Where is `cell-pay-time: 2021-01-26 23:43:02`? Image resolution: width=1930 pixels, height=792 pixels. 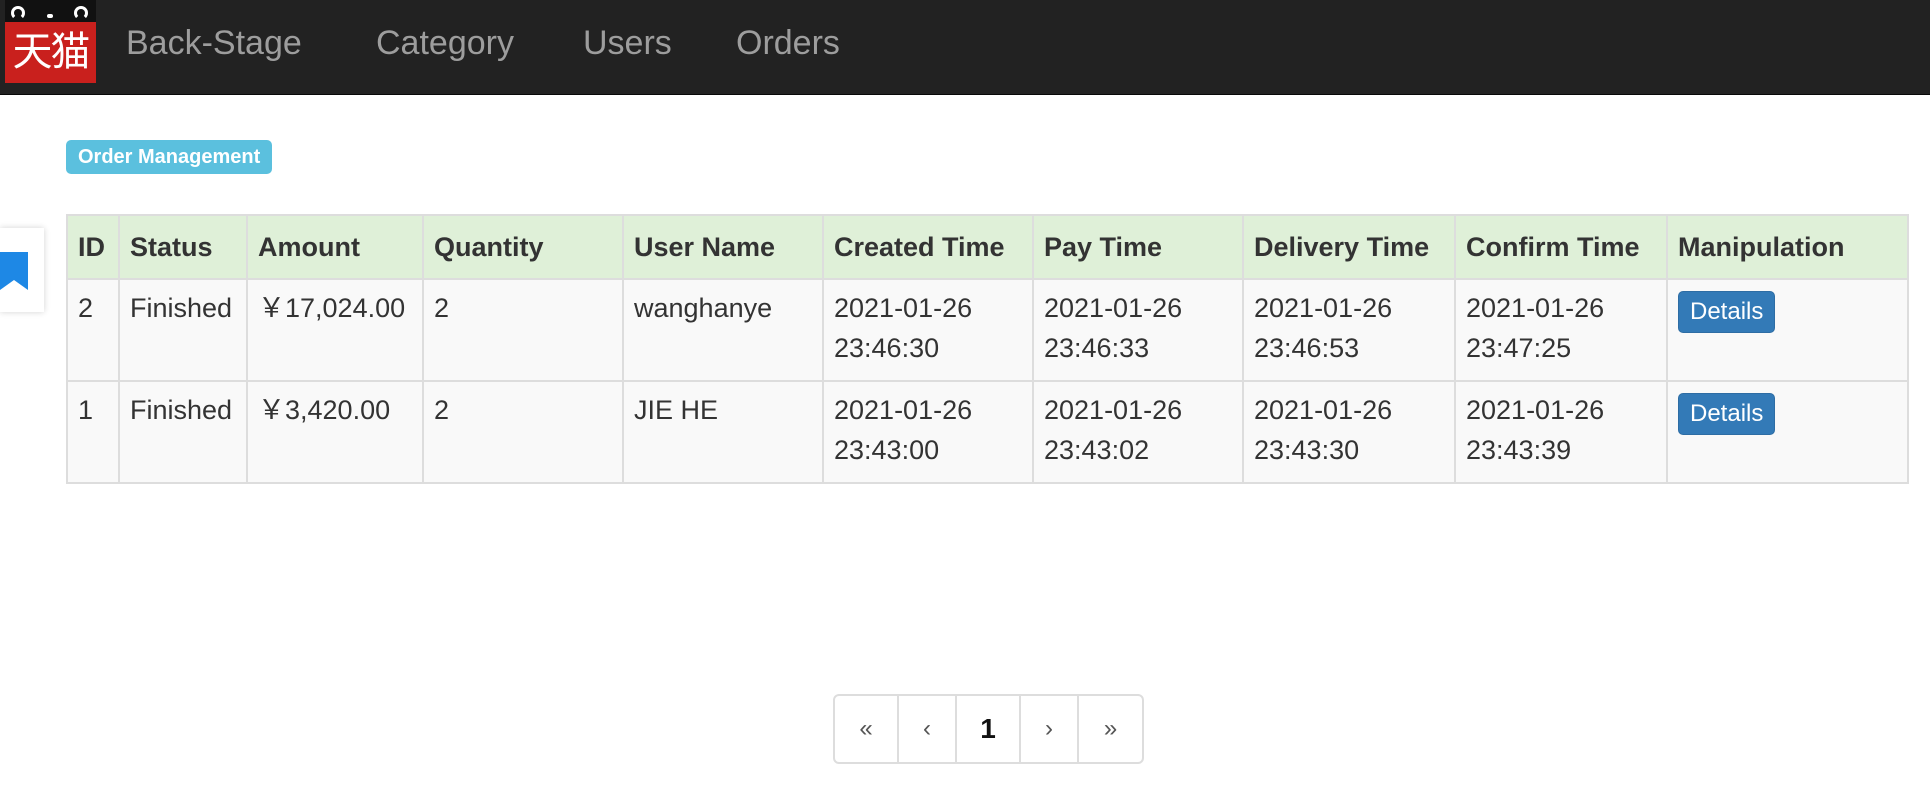 cell-pay-time: 2021-01-26 23:43:02 is located at coordinates (1138, 432).